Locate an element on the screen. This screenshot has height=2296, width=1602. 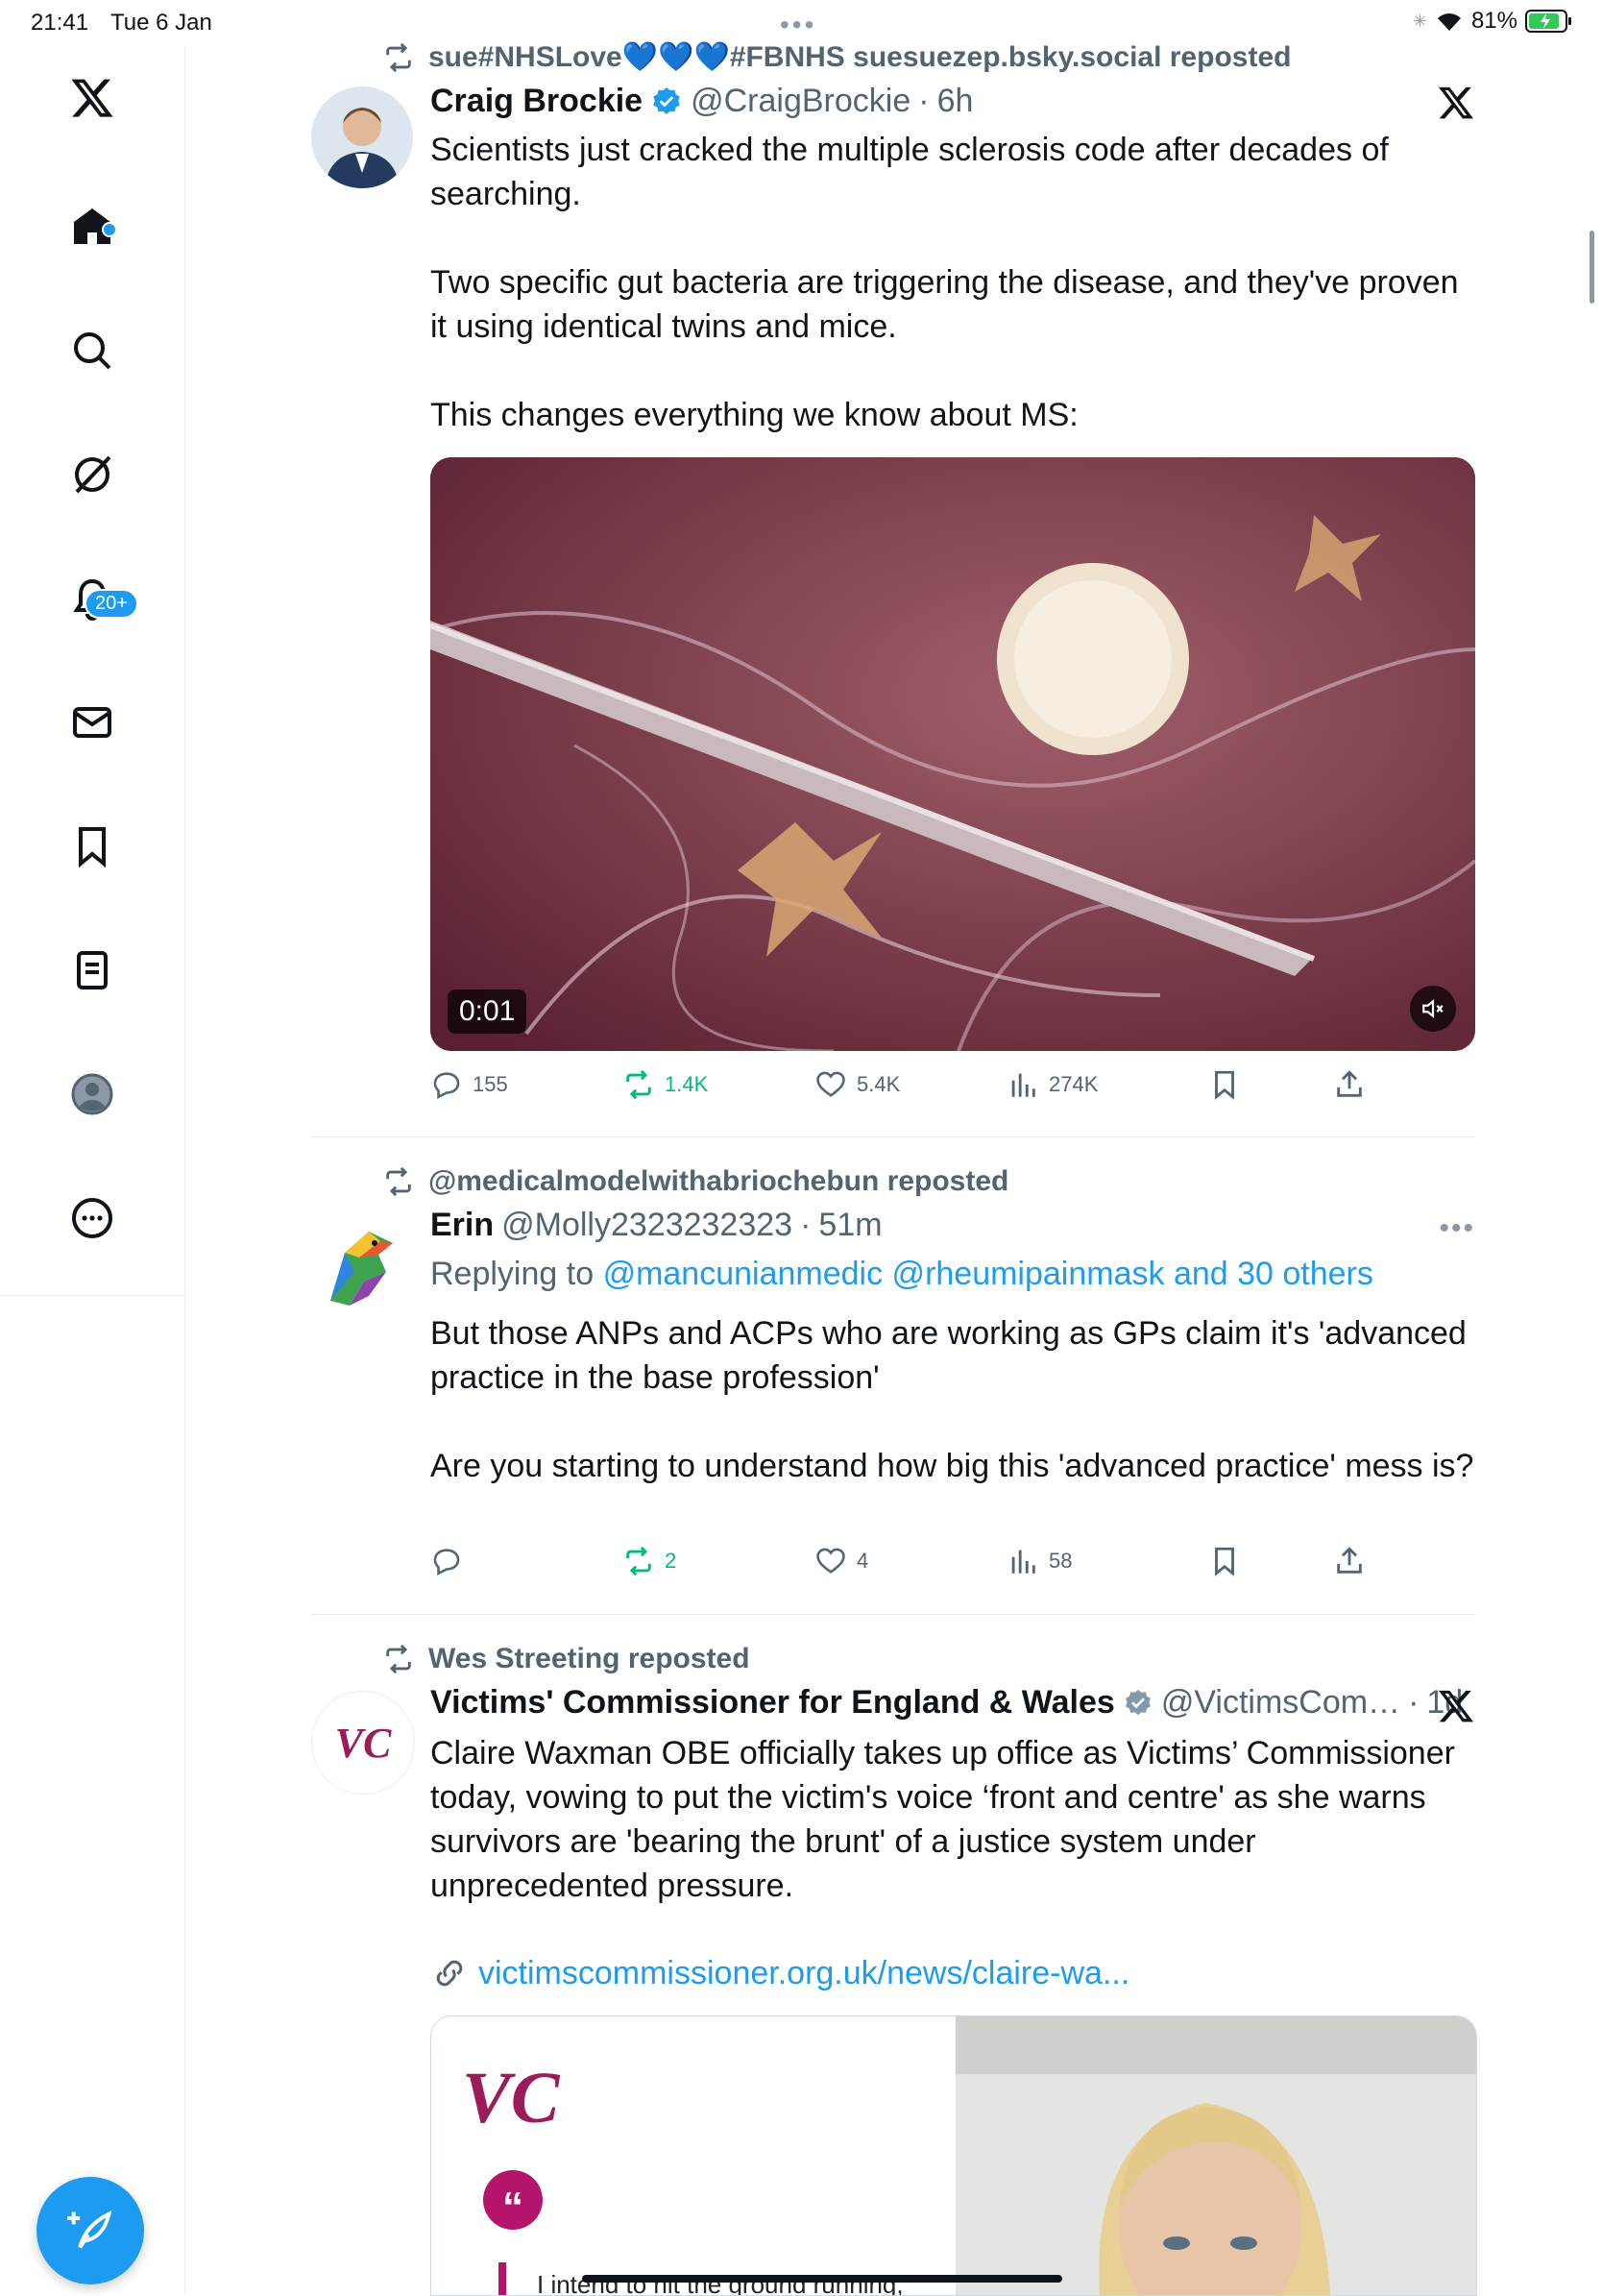
compose-post-button is located at coordinates (90, 2230).